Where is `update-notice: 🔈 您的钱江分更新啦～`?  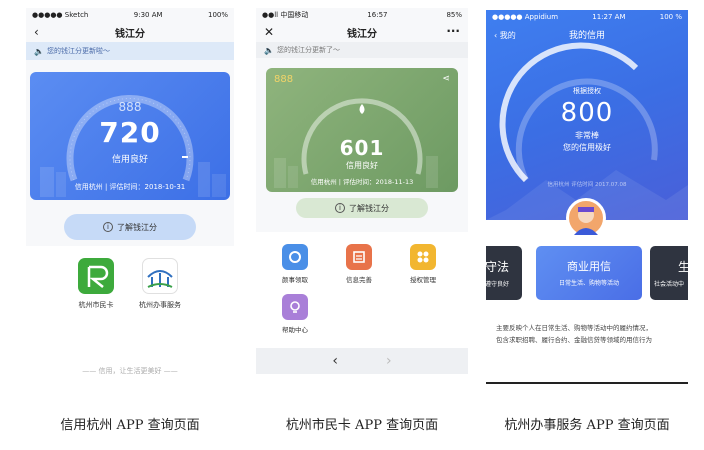 update-notice: 🔈 您的钱江分更新啦～ is located at coordinates (130, 51).